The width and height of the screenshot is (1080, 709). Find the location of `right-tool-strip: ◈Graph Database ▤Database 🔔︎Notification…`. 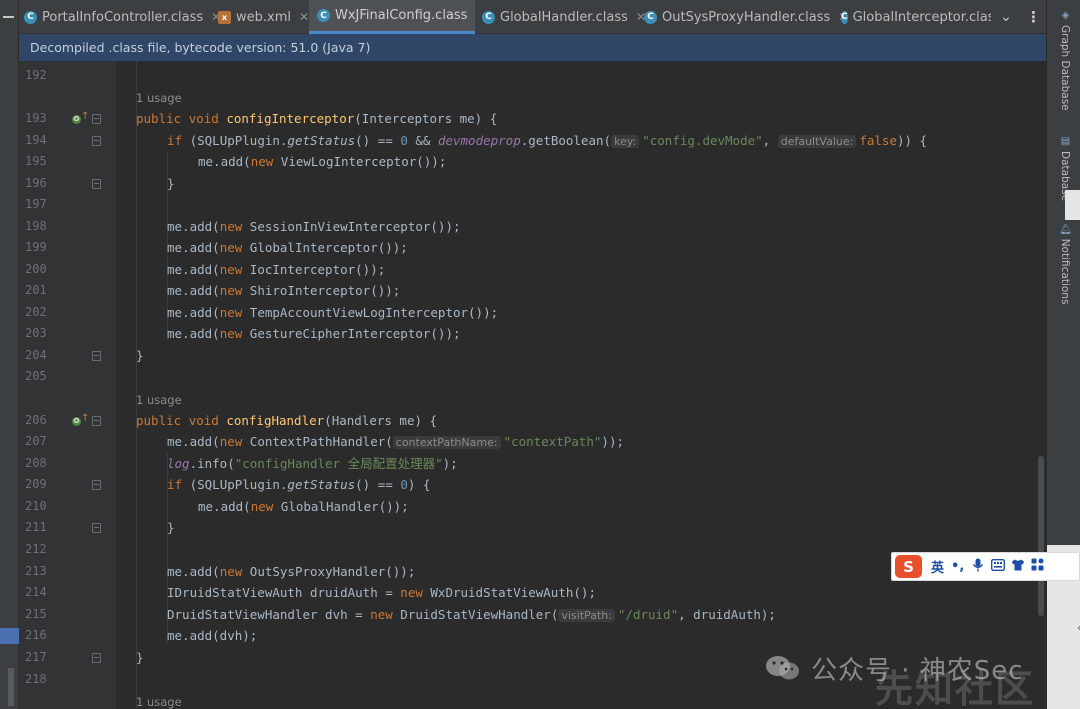

right-tool-strip: ◈Graph Database ▤Database 🔔︎Notification… is located at coordinates (1063, 354).